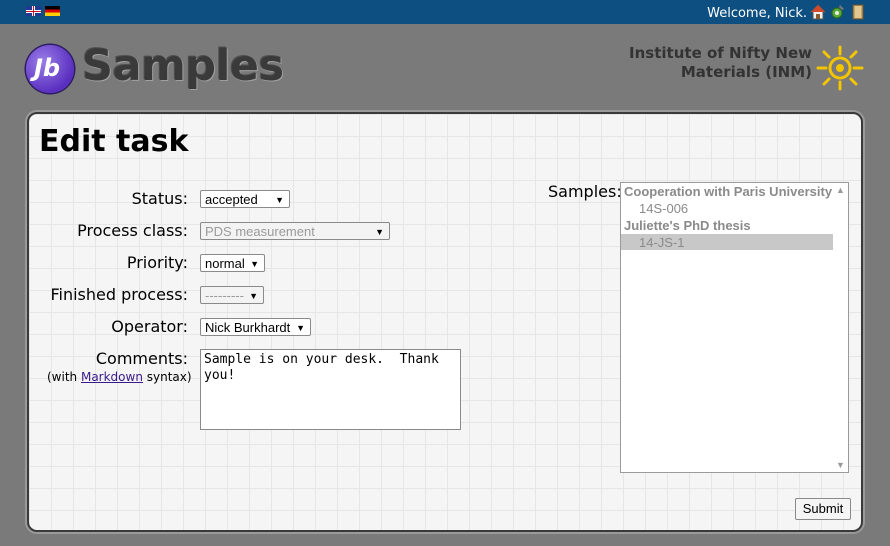 The image size is (890, 546). I want to click on process-class-select: PDS measurement ▼, so click(295, 231).